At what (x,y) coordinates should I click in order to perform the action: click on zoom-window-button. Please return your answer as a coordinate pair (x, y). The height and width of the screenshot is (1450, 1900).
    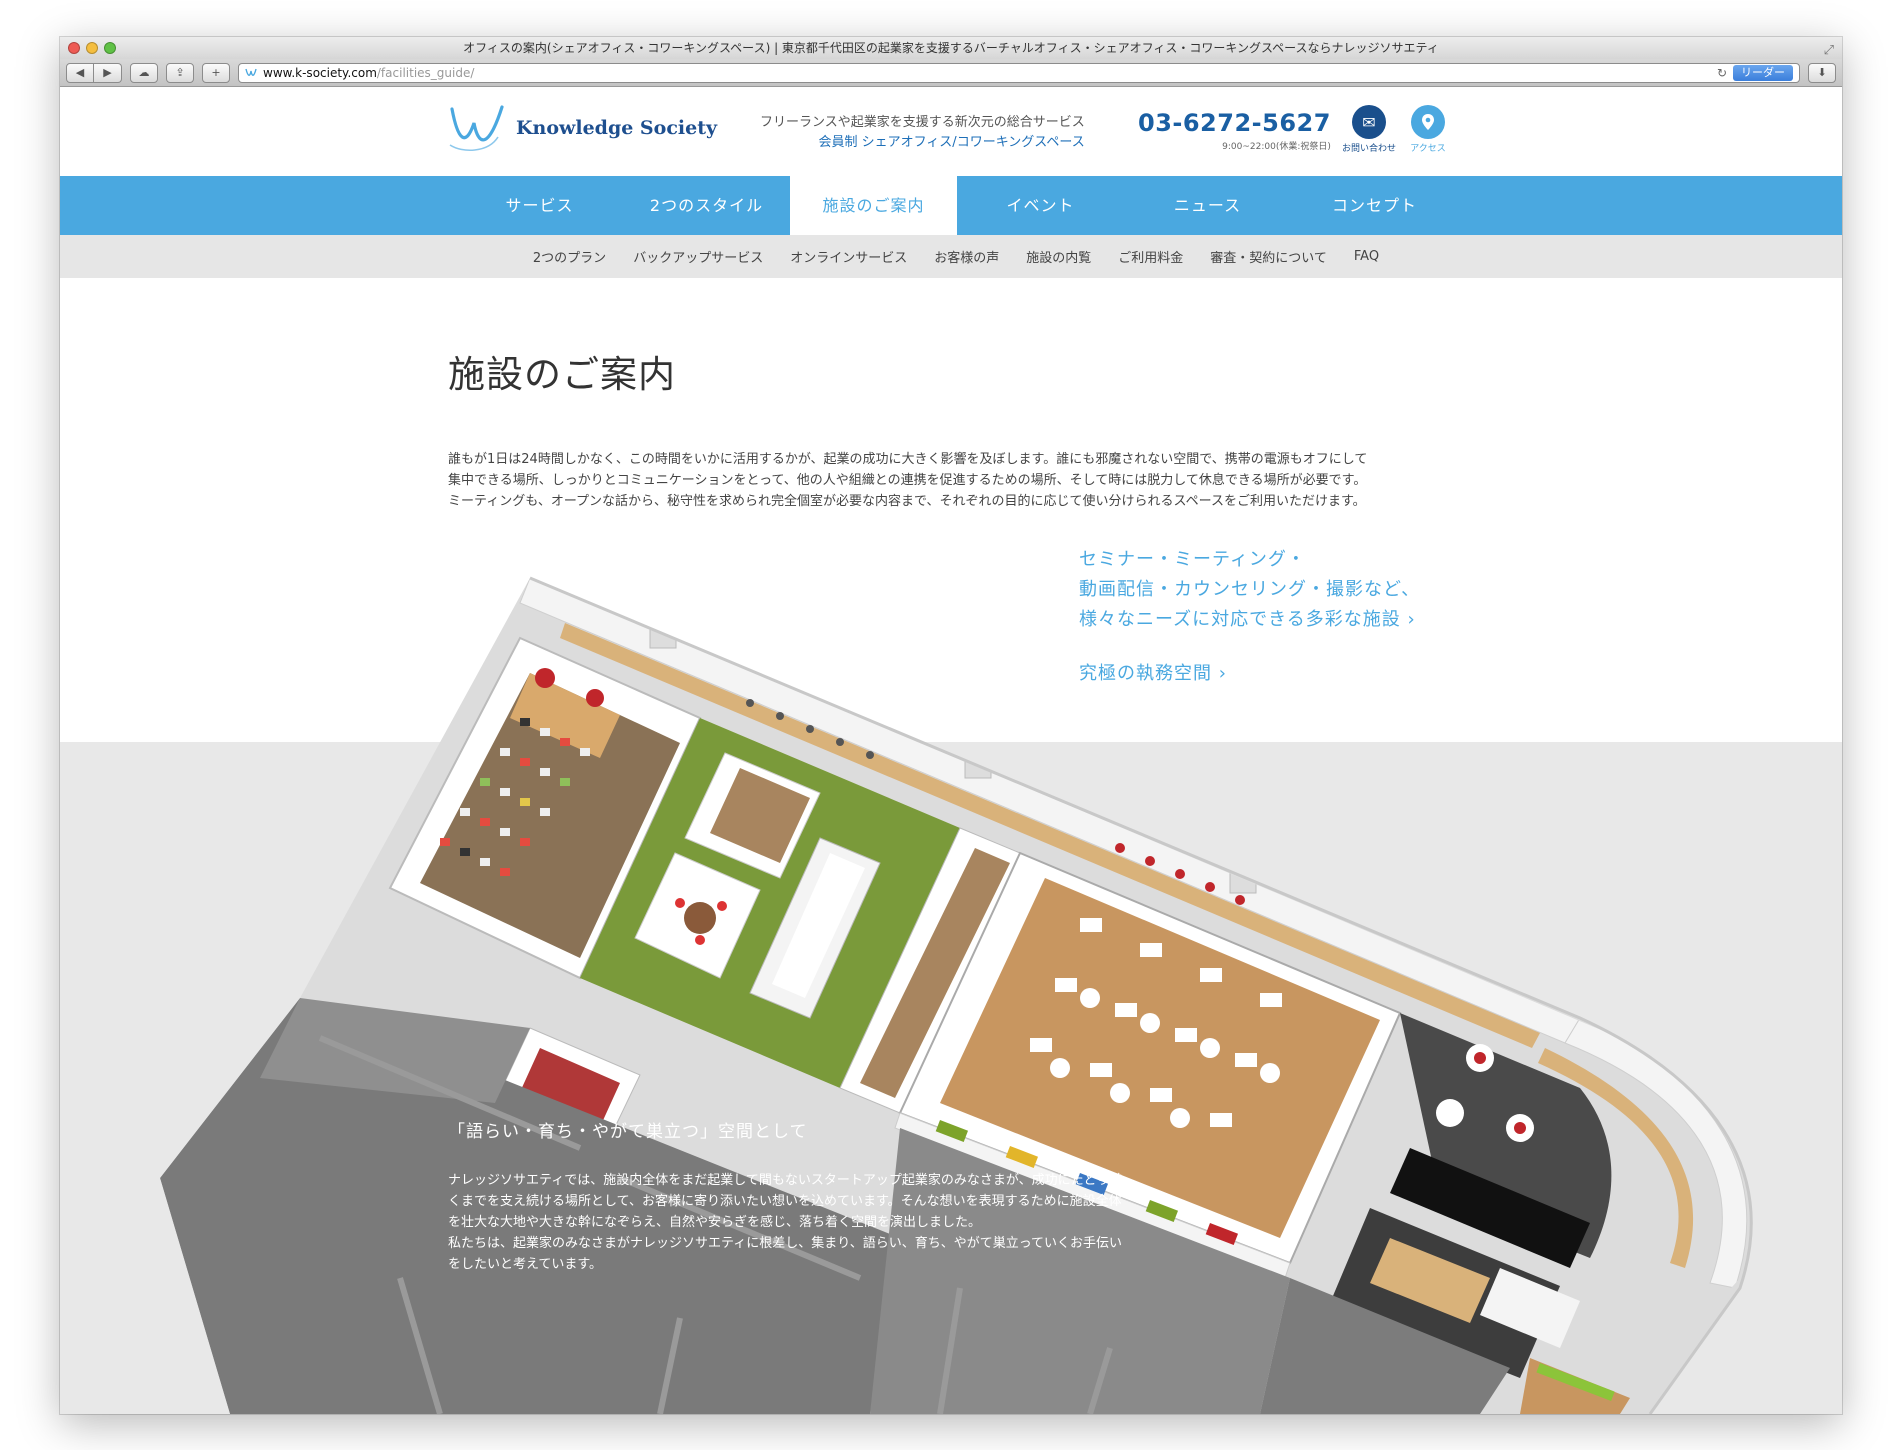
    Looking at the image, I should click on (110, 48).